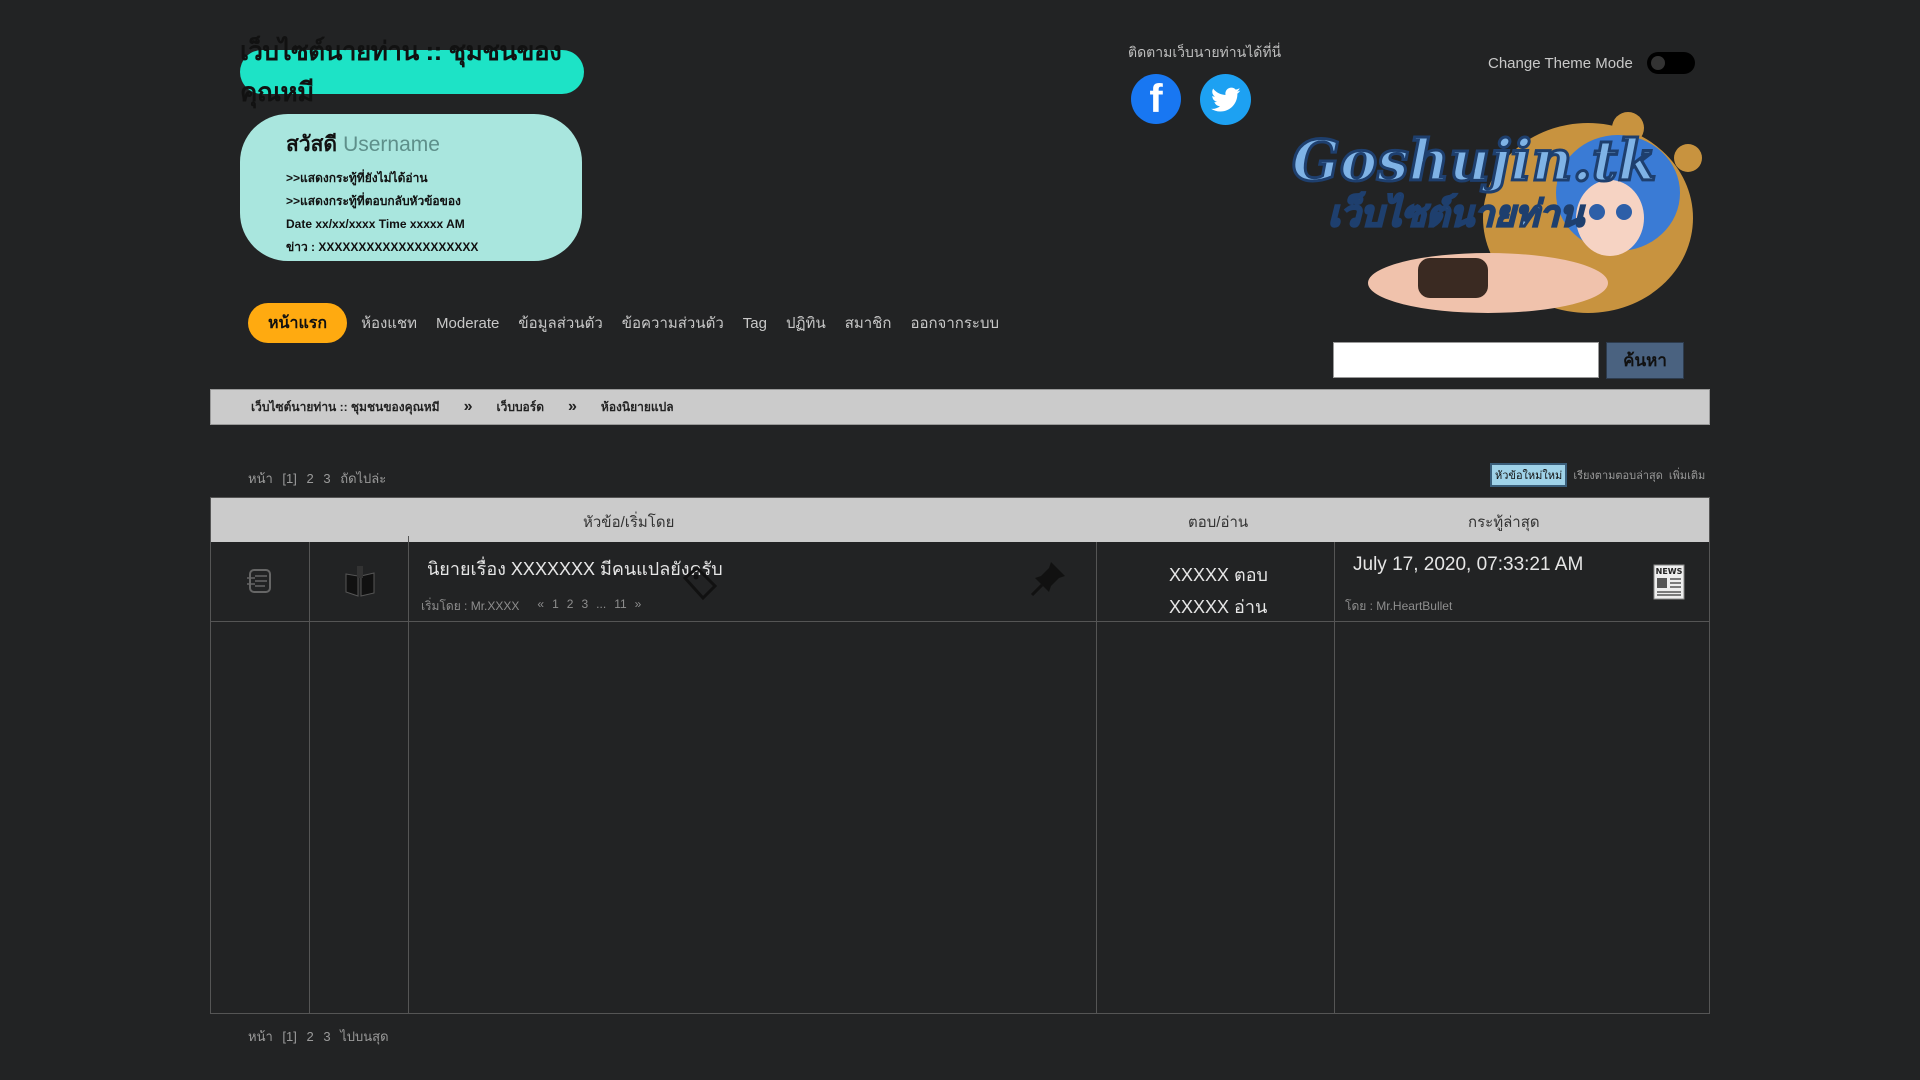 The width and height of the screenshot is (1920, 1080). I want to click on nav-home-button: หน้าแรก, so click(298, 323).